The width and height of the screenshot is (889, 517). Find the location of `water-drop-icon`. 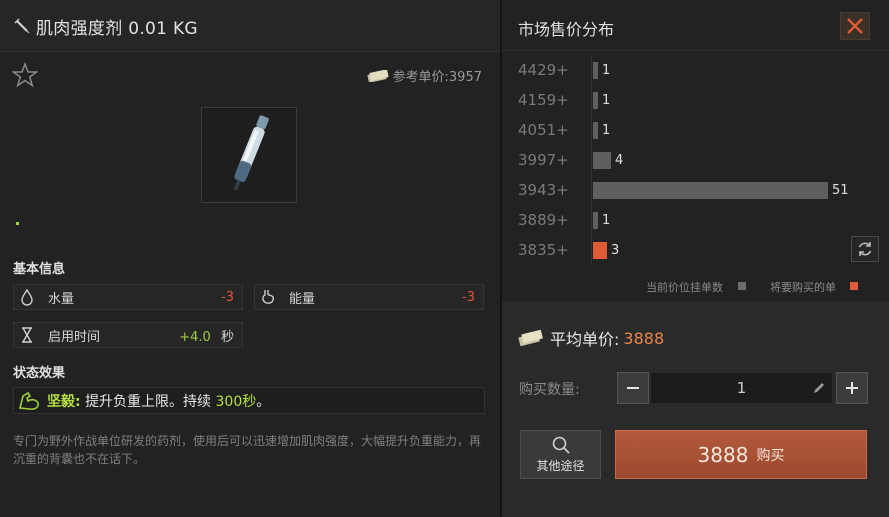

water-drop-icon is located at coordinates (27, 297).